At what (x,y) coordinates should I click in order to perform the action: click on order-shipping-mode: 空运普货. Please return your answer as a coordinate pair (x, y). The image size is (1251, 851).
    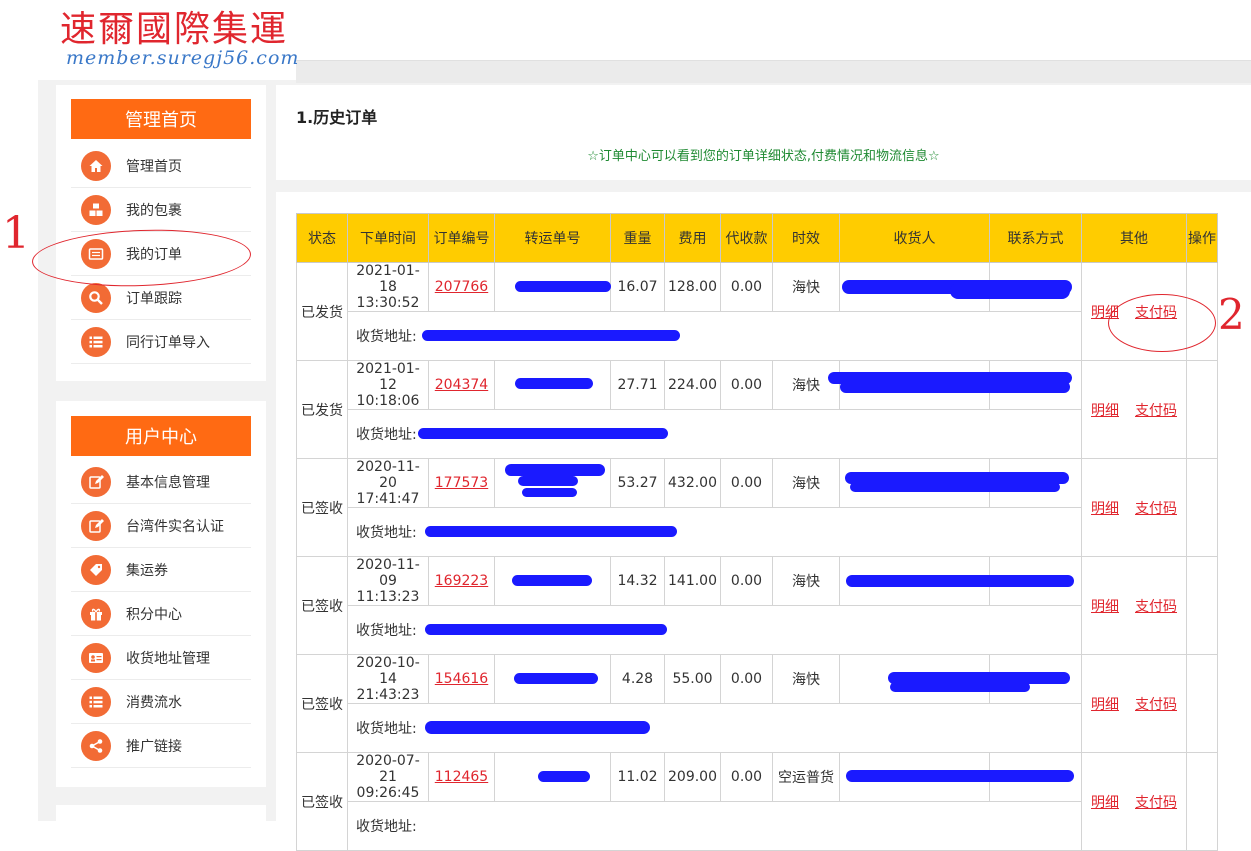
    Looking at the image, I should click on (806, 777).